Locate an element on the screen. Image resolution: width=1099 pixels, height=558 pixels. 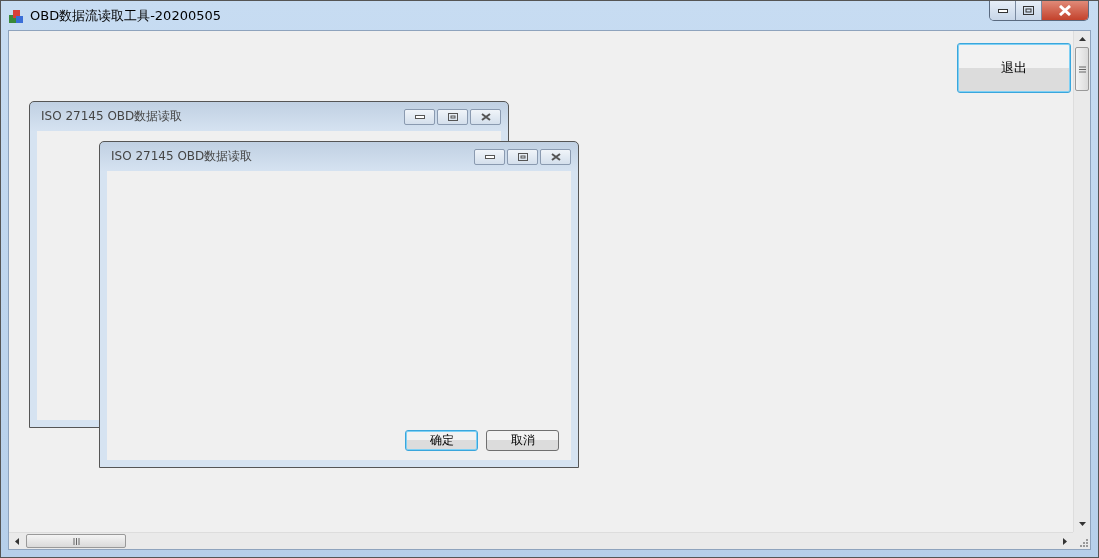
window-title: OBD数据流读取工具-20200505 is located at coordinates (126, 15).